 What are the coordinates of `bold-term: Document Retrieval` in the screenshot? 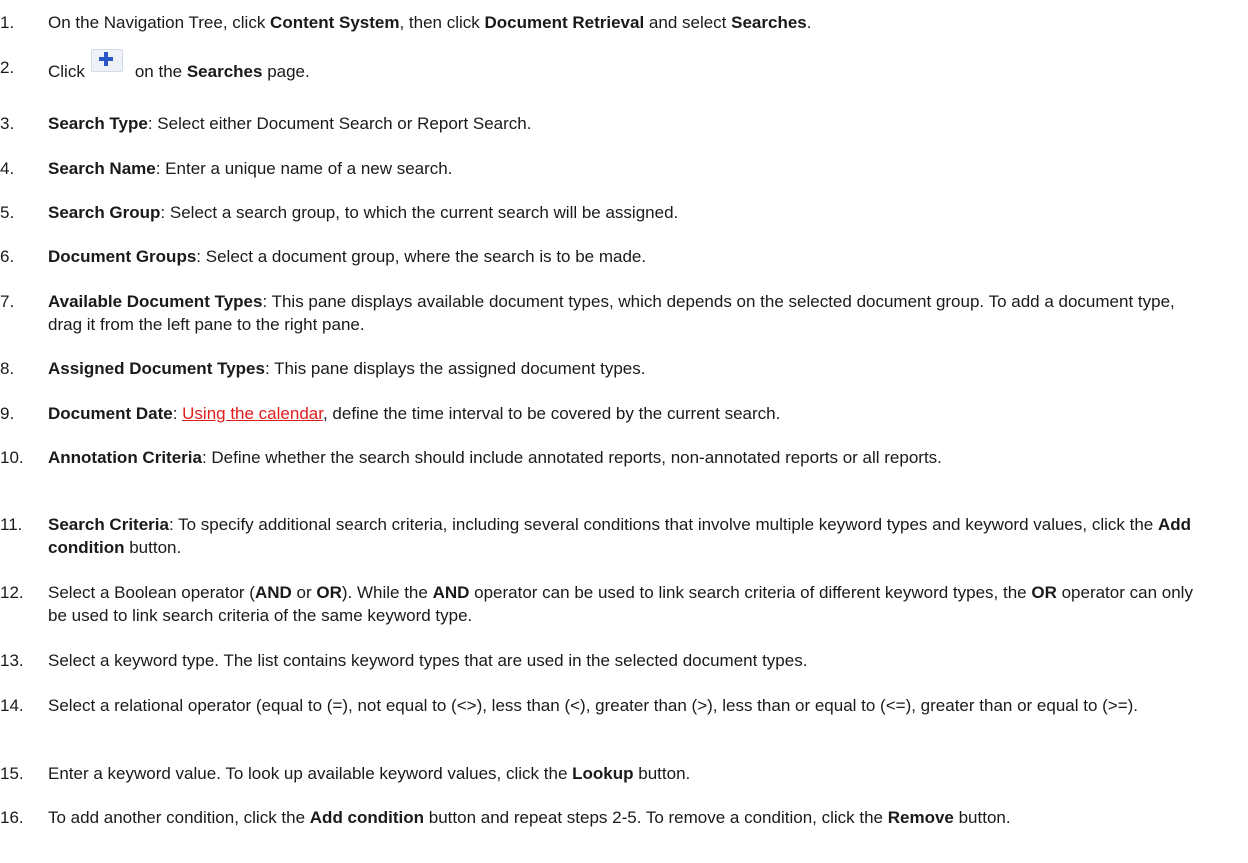 It's located at (564, 22).